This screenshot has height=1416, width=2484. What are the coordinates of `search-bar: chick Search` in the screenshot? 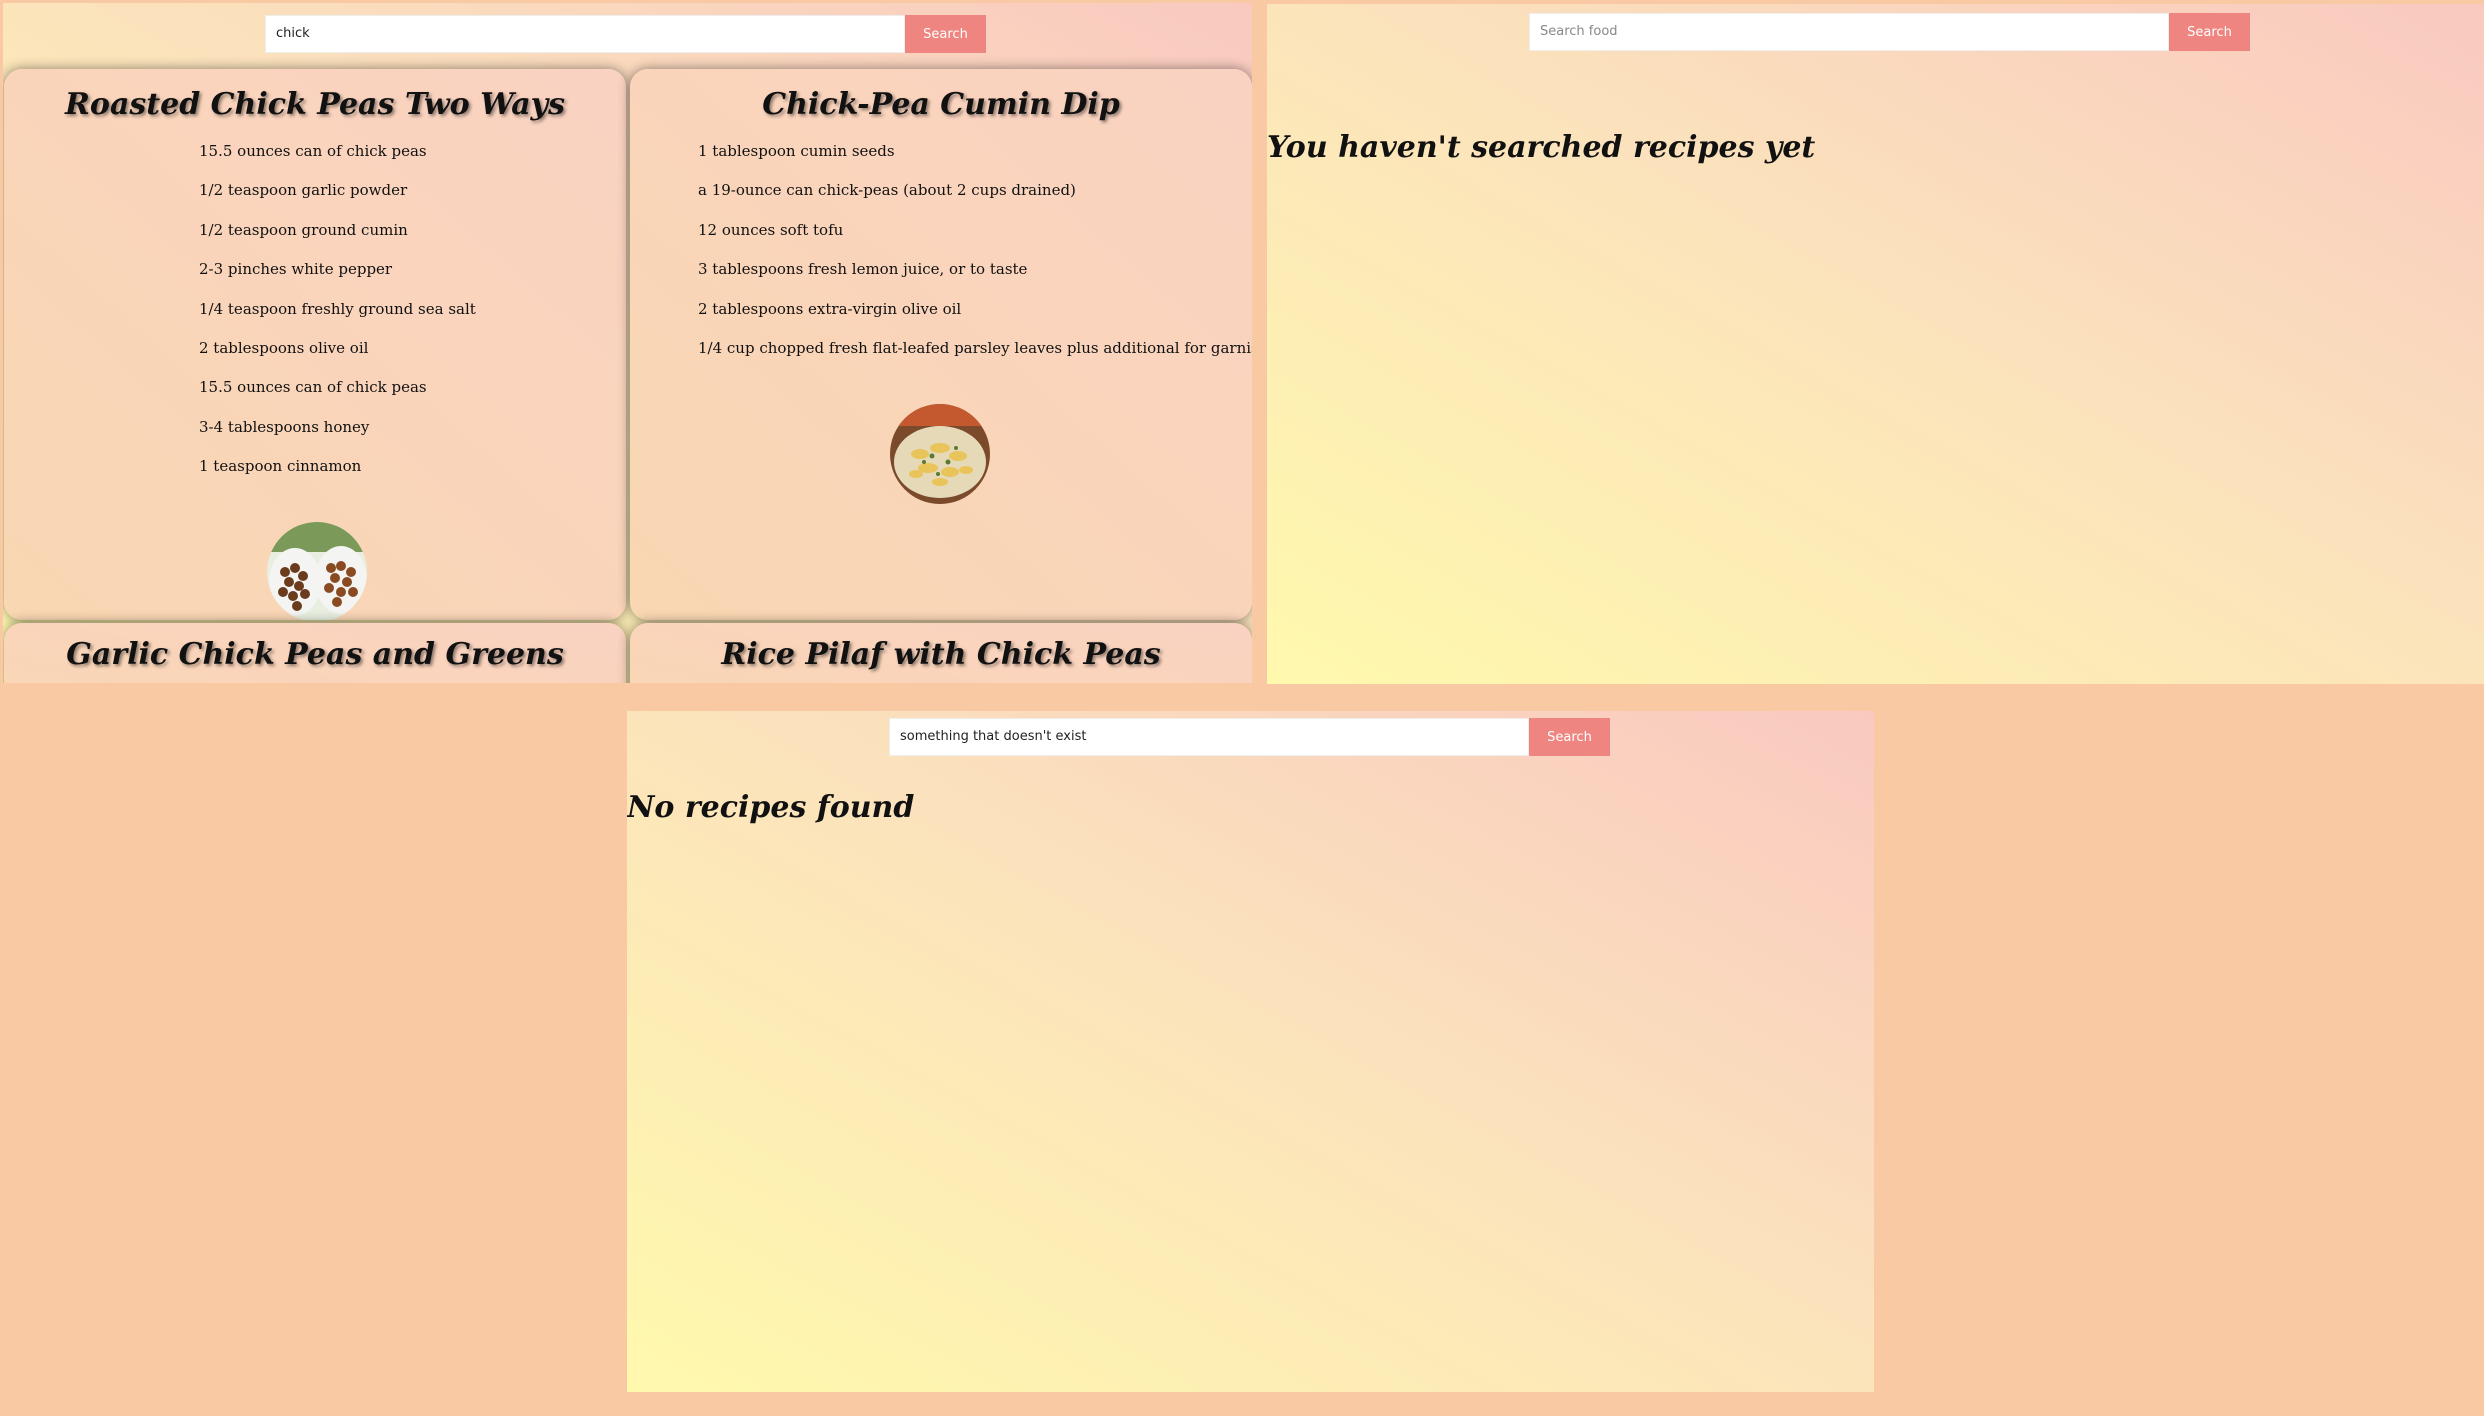 It's located at (625, 34).